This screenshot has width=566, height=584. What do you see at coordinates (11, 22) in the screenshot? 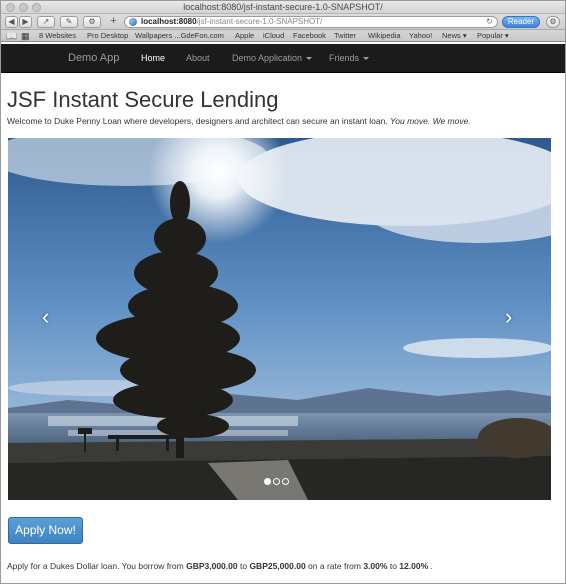
I see `back-button: ◀` at bounding box center [11, 22].